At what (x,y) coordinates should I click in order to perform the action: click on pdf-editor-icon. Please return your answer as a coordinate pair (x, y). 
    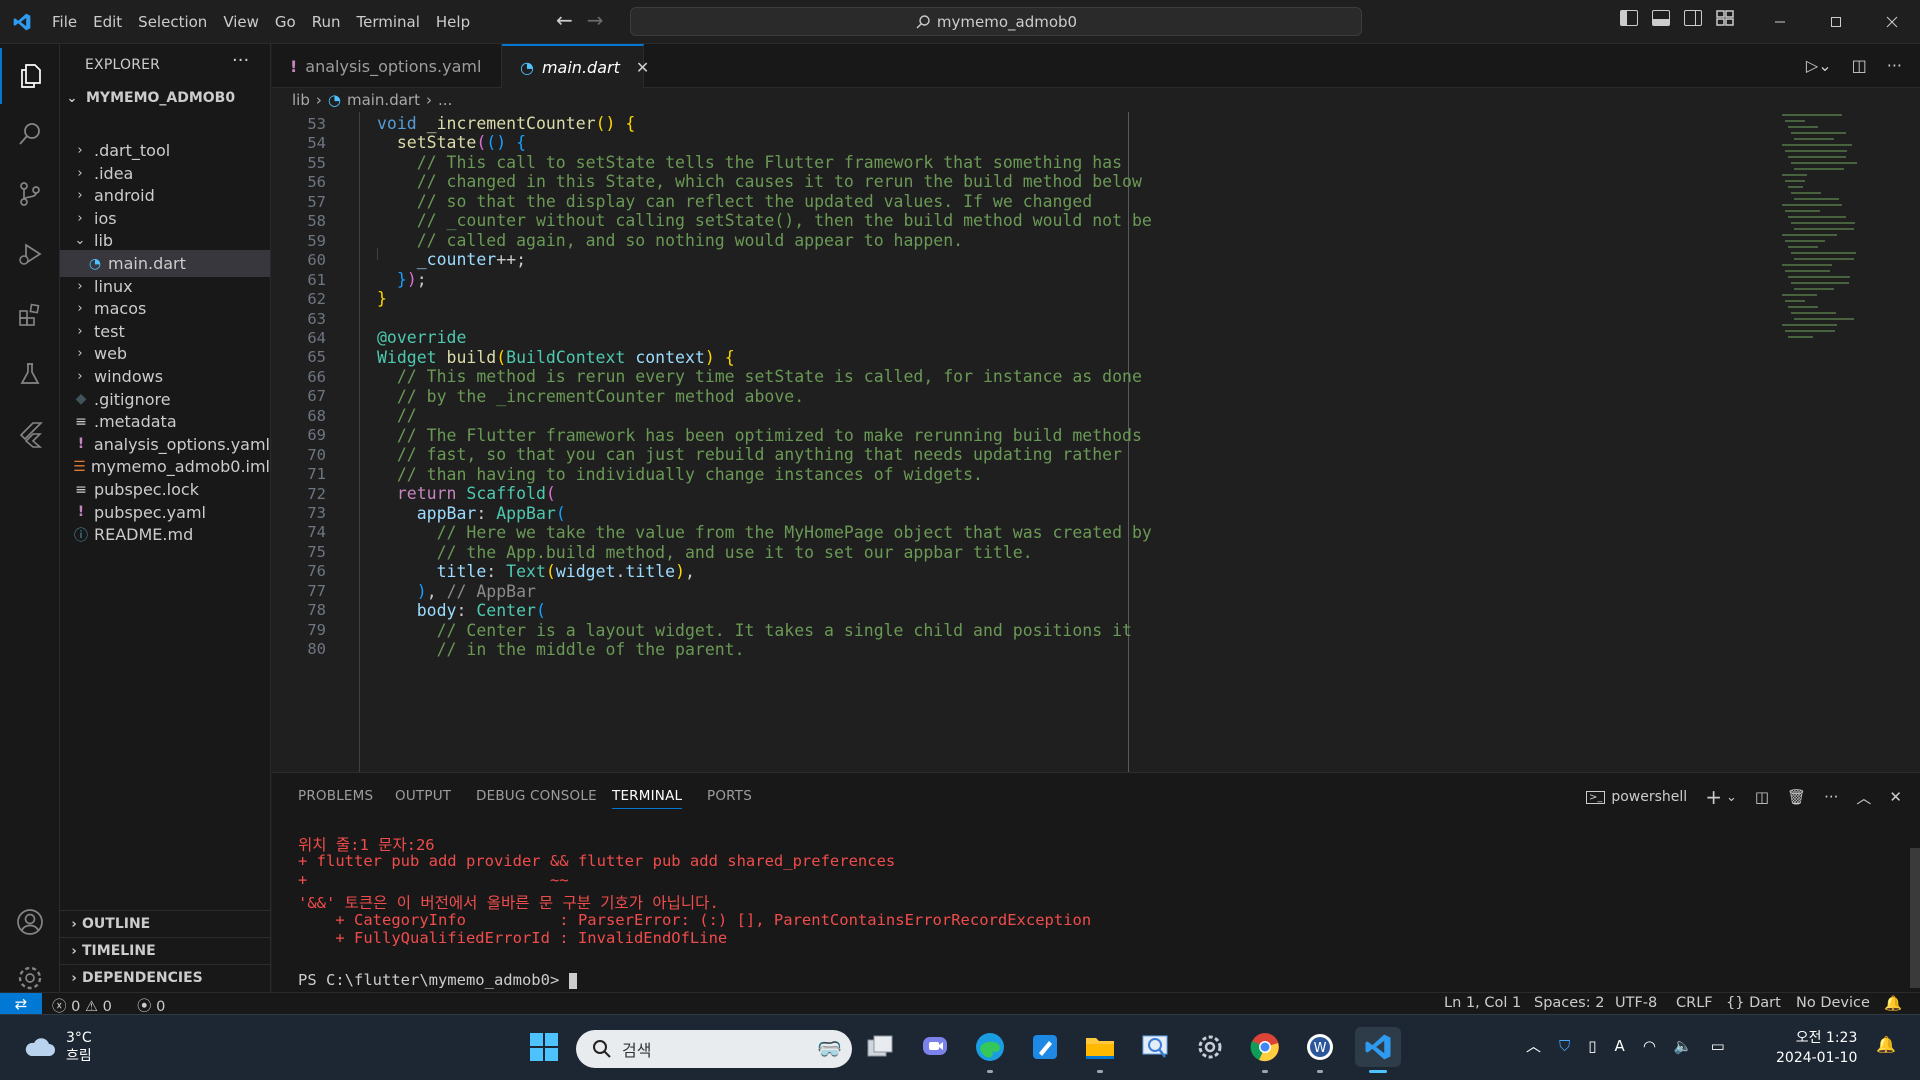
    Looking at the image, I should click on (1045, 1047).